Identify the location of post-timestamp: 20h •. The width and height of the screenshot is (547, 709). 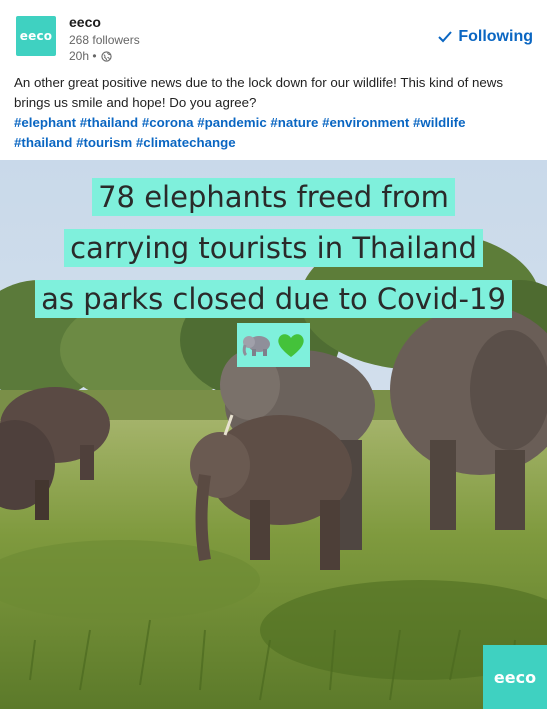
(90, 56).